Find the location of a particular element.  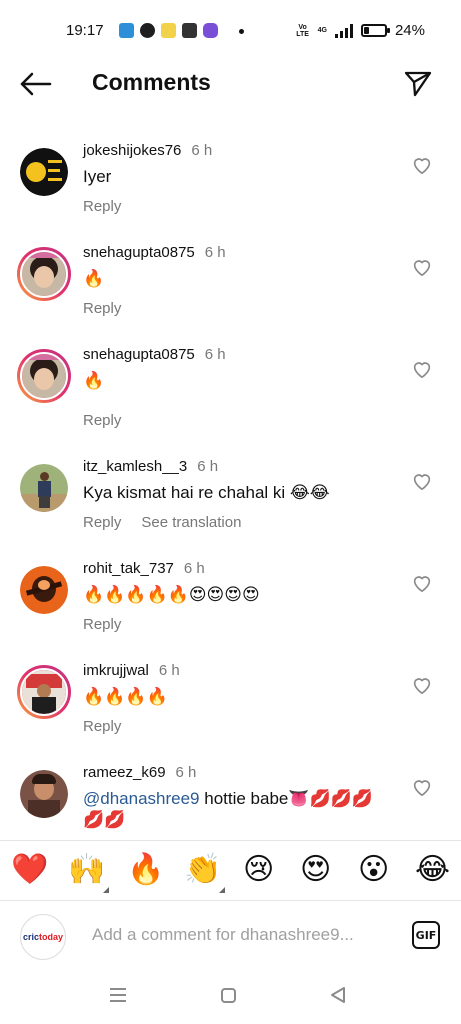

battery-percent: 24% is located at coordinates (409, 30).